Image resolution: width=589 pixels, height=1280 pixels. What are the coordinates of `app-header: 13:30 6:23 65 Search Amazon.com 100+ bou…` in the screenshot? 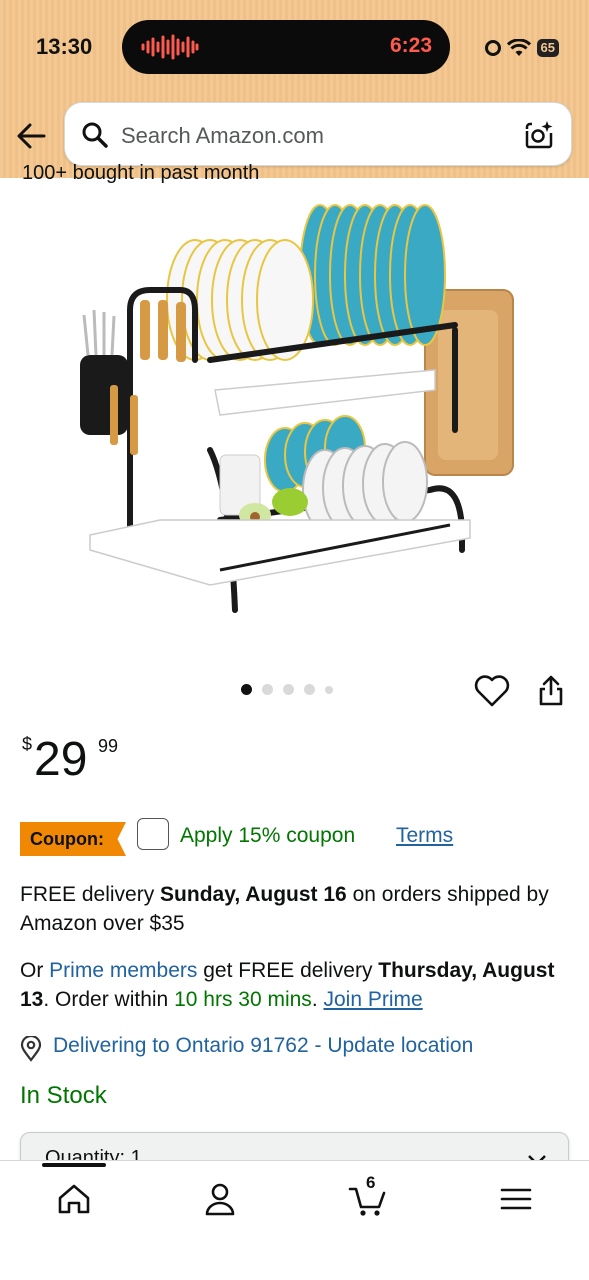 It's located at (294, 92).